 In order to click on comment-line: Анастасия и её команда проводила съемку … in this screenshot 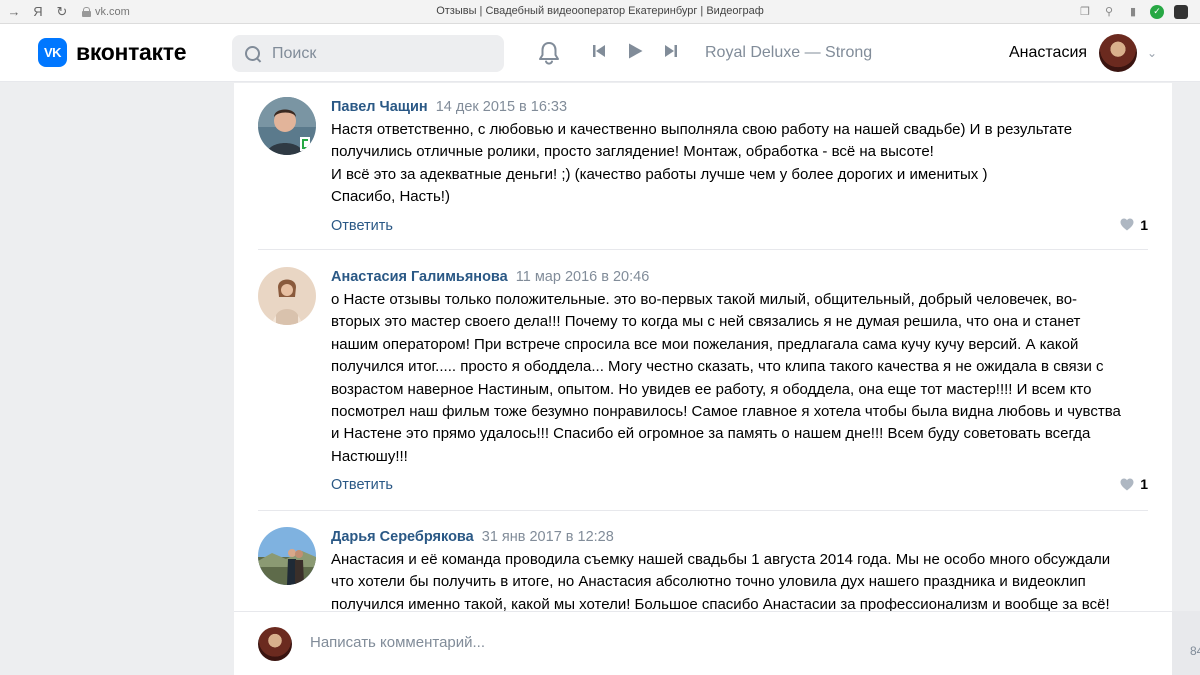, I will do `click(721, 559)`.